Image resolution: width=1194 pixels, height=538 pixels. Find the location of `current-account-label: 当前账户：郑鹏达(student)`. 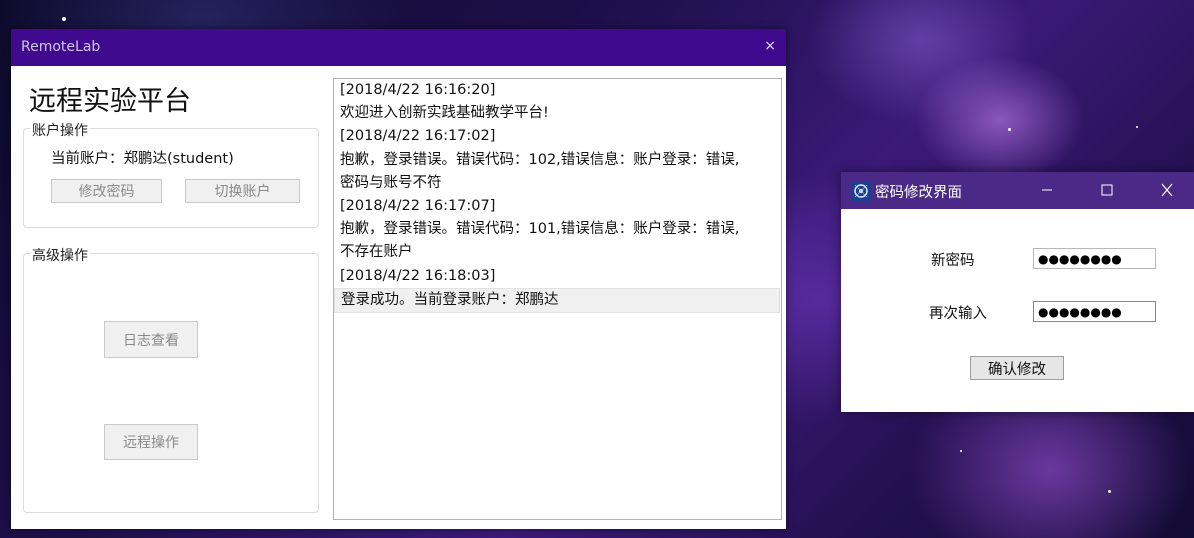

current-account-label: 当前账户：郑鹏达(student) is located at coordinates (142, 159).